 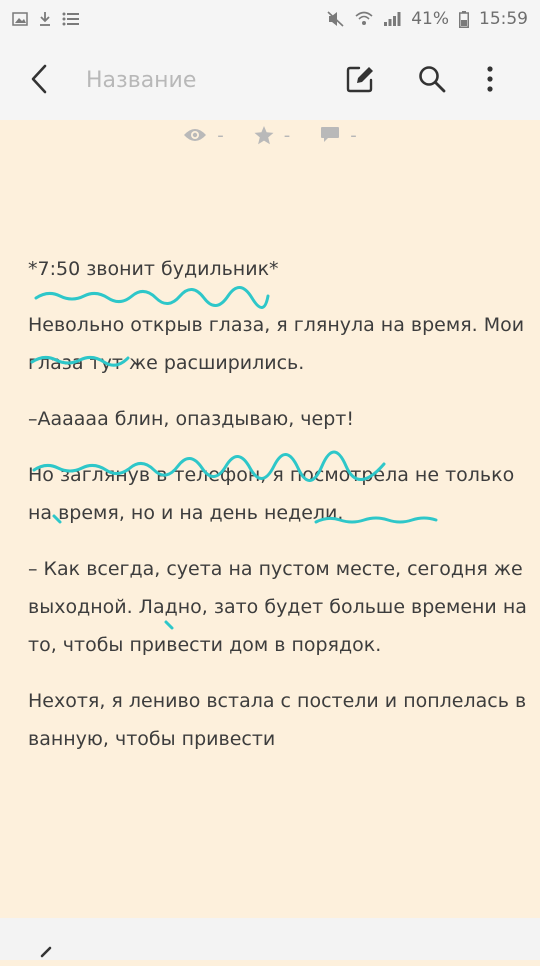 I want to click on edit-icon, so click(x=359, y=79).